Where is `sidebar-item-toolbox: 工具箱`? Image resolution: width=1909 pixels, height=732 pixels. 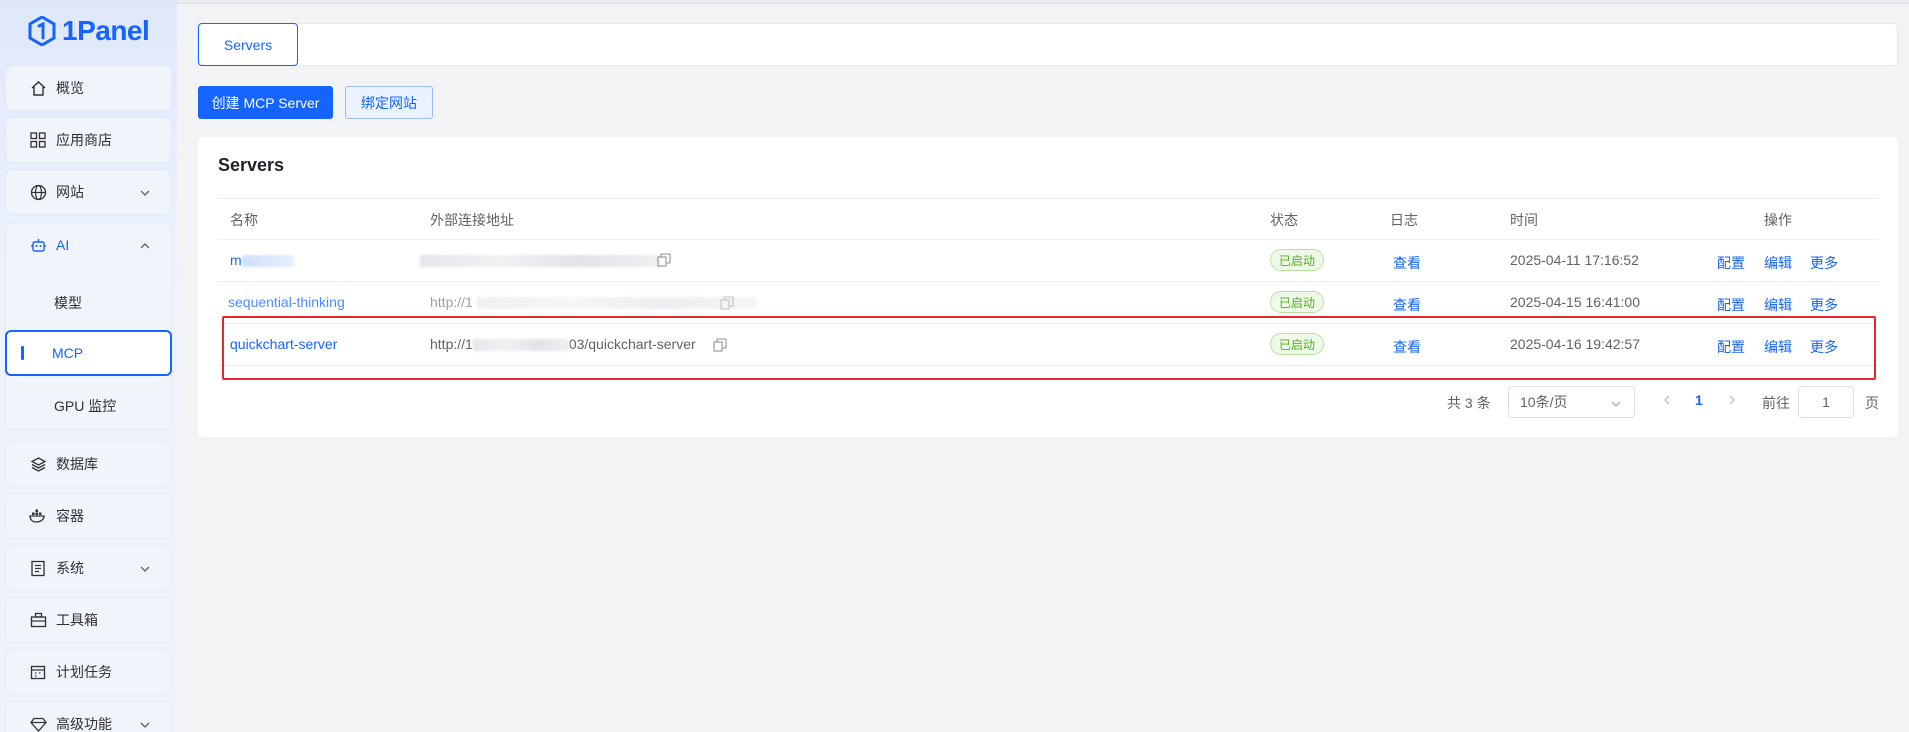 sidebar-item-toolbox: 工具箱 is located at coordinates (88, 620).